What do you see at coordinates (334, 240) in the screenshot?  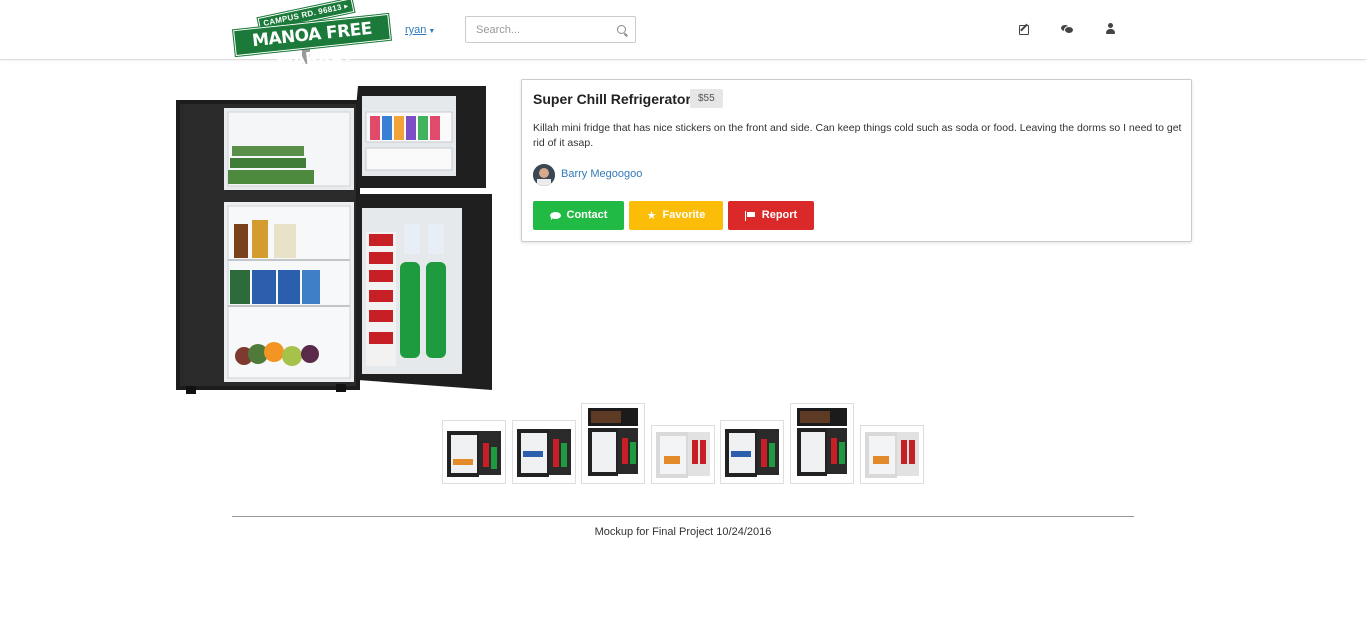 I see `product-main-image` at bounding box center [334, 240].